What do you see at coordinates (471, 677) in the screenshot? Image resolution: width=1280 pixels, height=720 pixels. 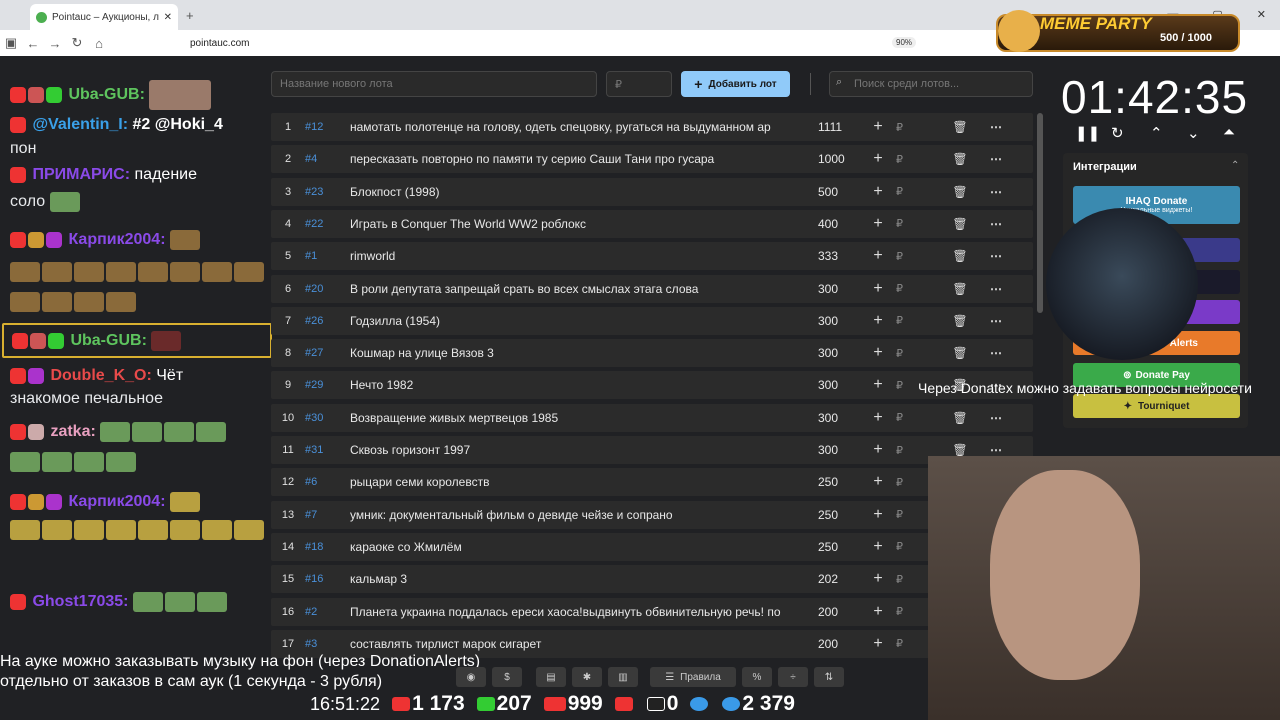 I see `github-icon: ◉` at bounding box center [471, 677].